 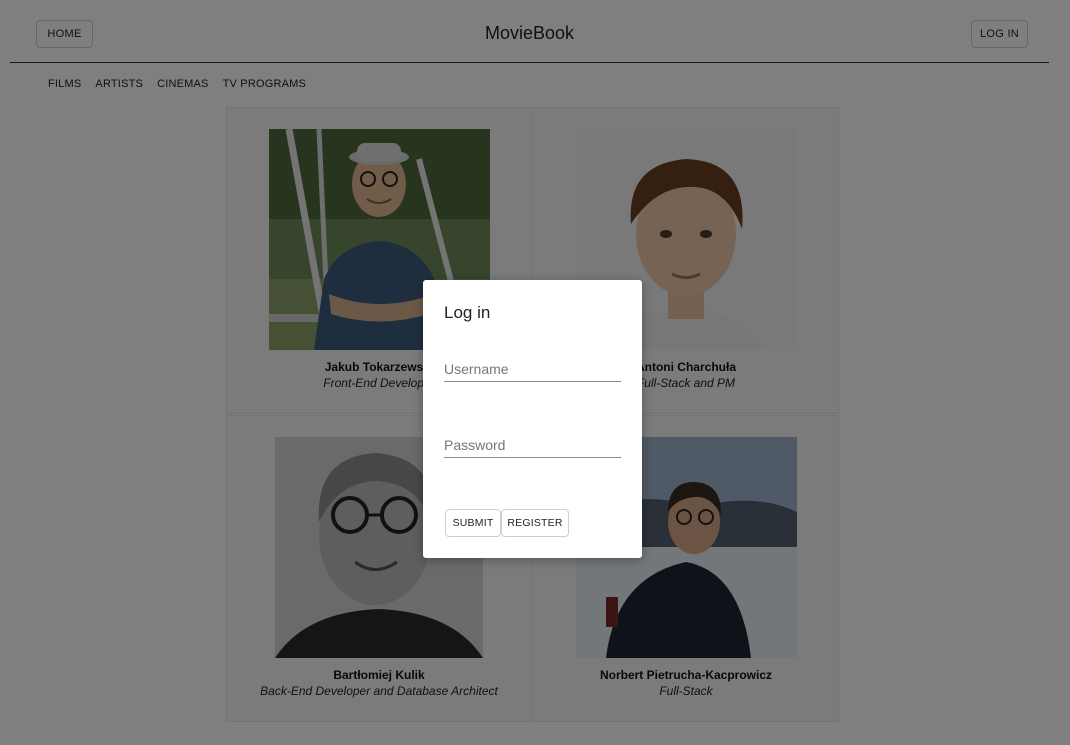 What do you see at coordinates (532, 445) in the screenshot?
I see `password-input` at bounding box center [532, 445].